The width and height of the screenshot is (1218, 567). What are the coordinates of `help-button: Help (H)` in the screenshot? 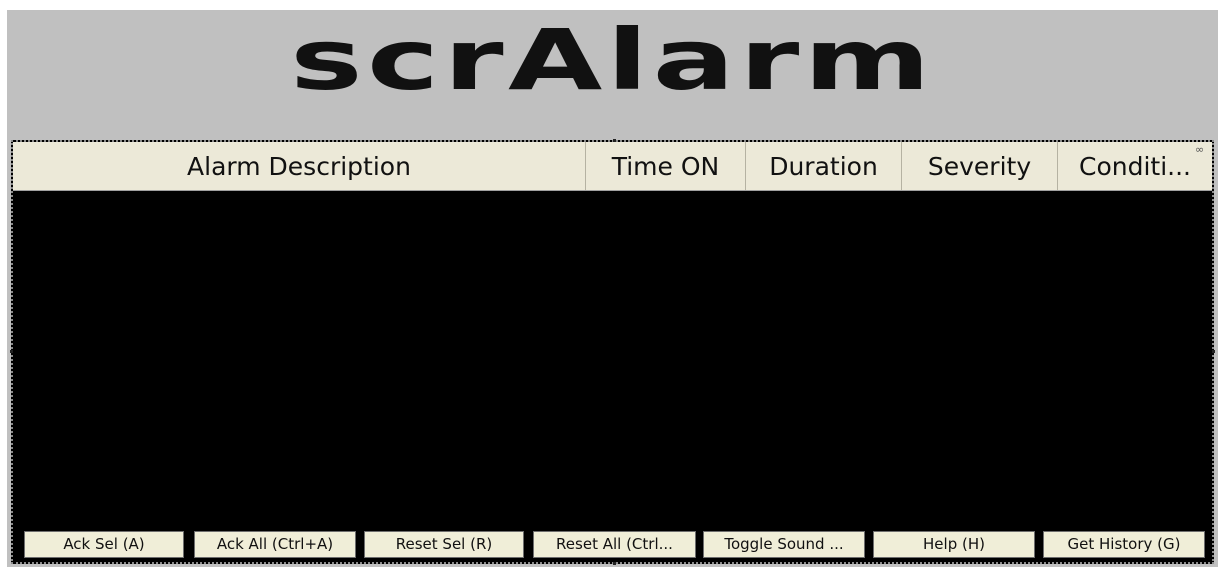 It's located at (954, 544).